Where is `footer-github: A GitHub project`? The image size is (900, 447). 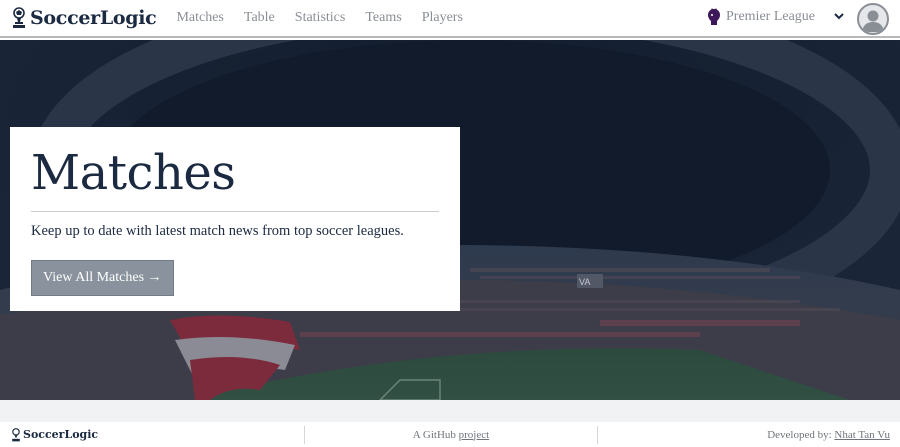 footer-github: A GitHub project is located at coordinates (451, 435).